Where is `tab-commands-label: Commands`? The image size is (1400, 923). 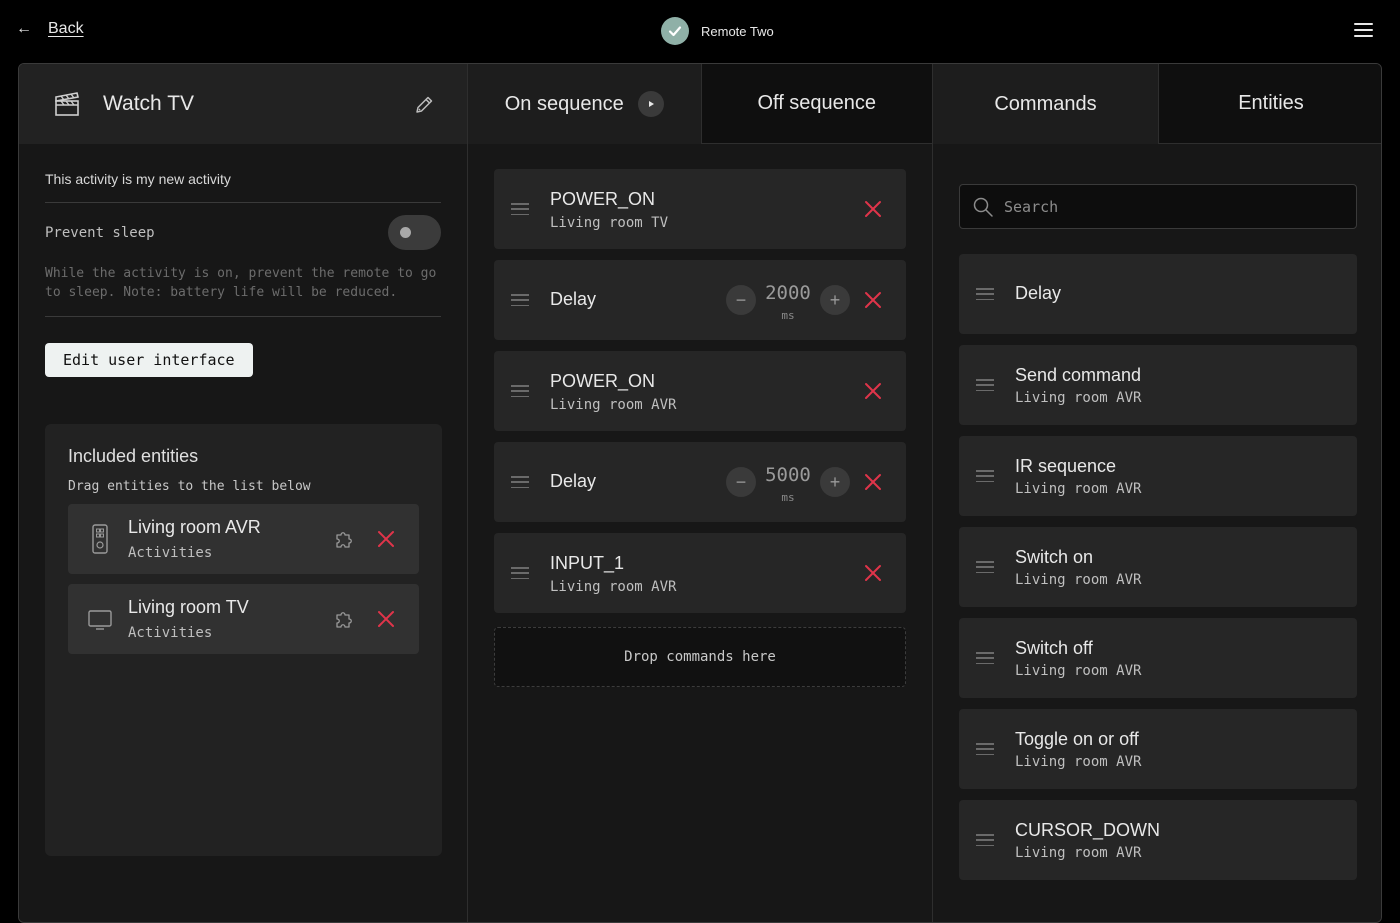
tab-commands-label: Commands is located at coordinates (1045, 103).